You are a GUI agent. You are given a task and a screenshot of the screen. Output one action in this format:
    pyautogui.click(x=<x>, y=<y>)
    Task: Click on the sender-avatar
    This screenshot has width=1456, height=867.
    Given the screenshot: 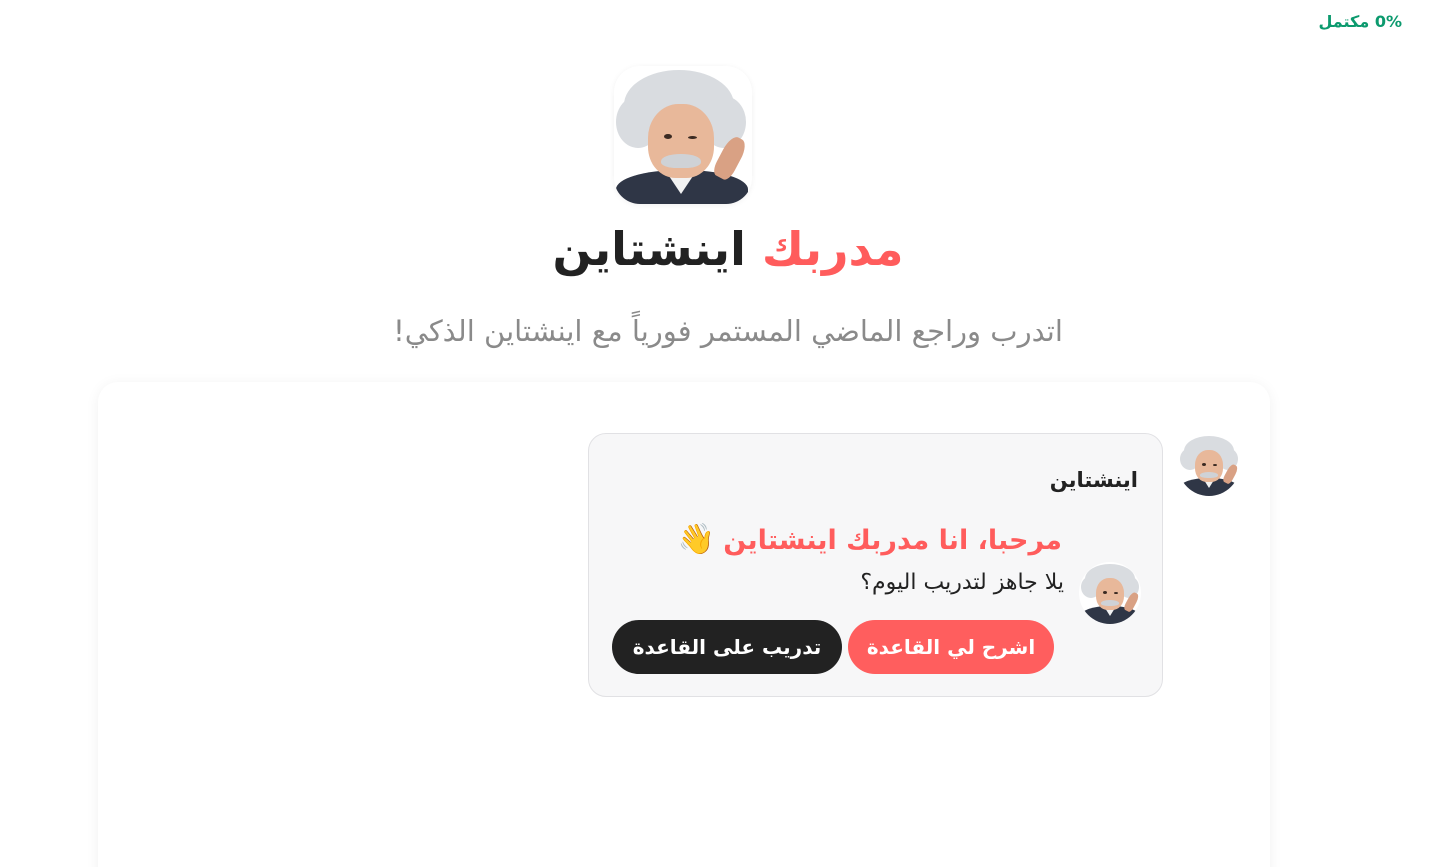 What is the action you would take?
    pyautogui.click(x=1209, y=465)
    